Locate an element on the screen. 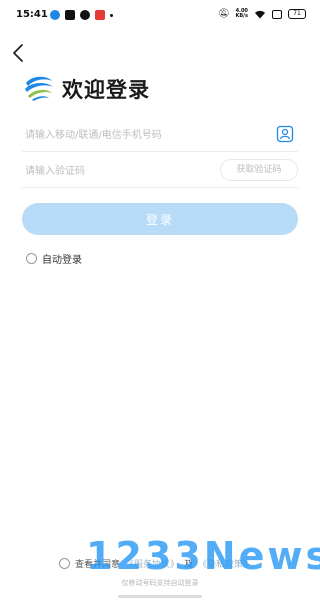  agreement-prefix: 查看并同意 is located at coordinates (98, 565).